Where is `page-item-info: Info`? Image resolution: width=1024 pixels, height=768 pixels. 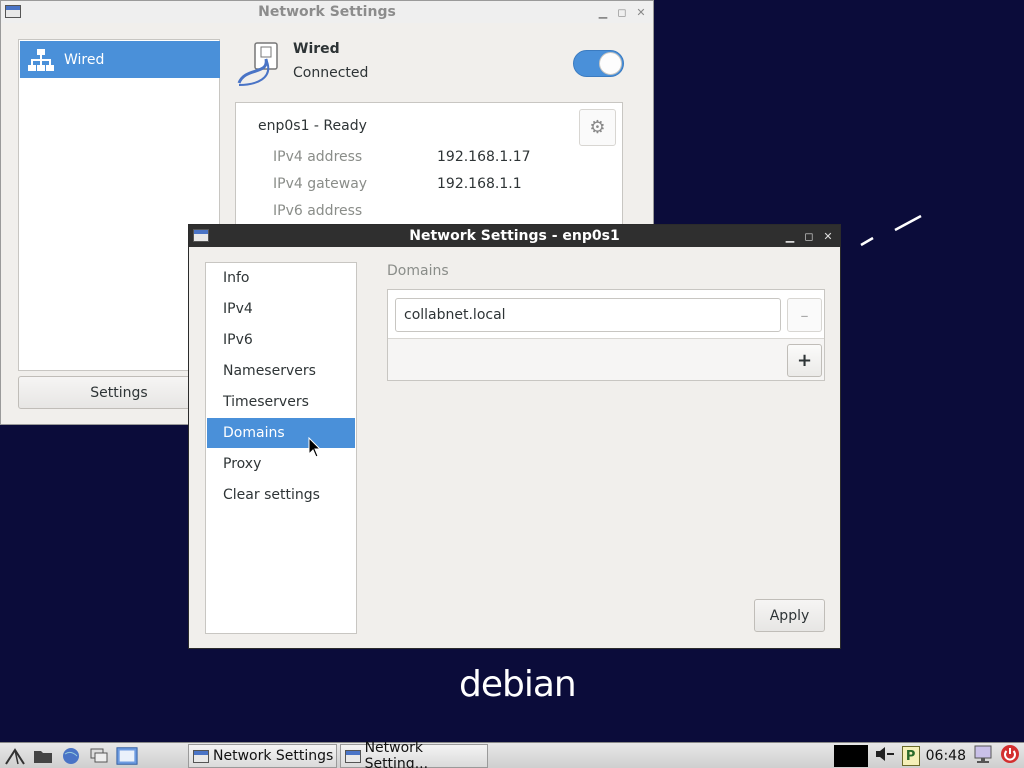
page-item-info: Info is located at coordinates (281, 278).